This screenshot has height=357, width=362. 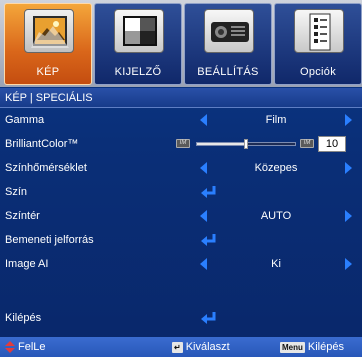 I want to click on tab-kijelzo: KIJELZŐ, so click(x=138, y=44).